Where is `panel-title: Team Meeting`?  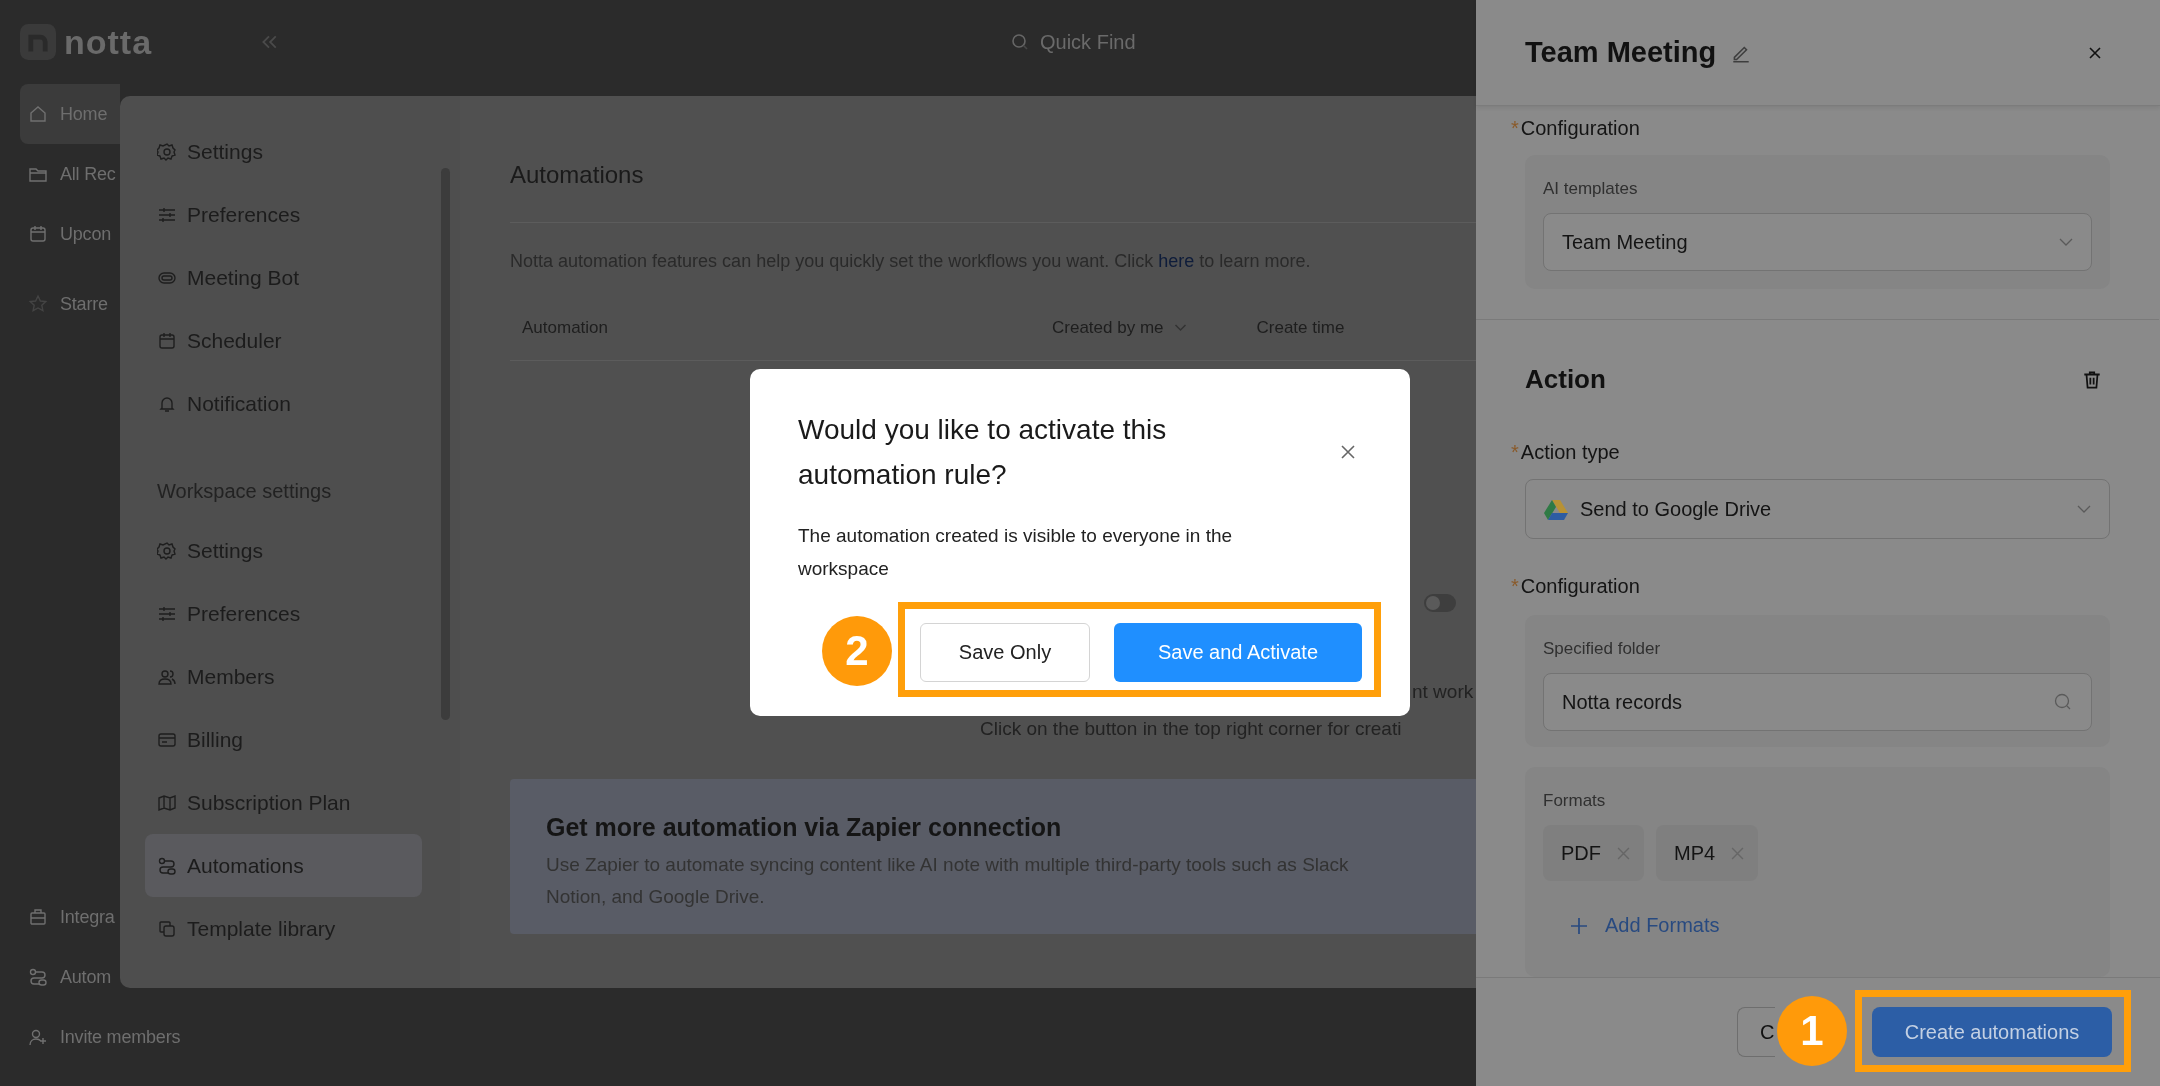
panel-title: Team Meeting is located at coordinates (1621, 52).